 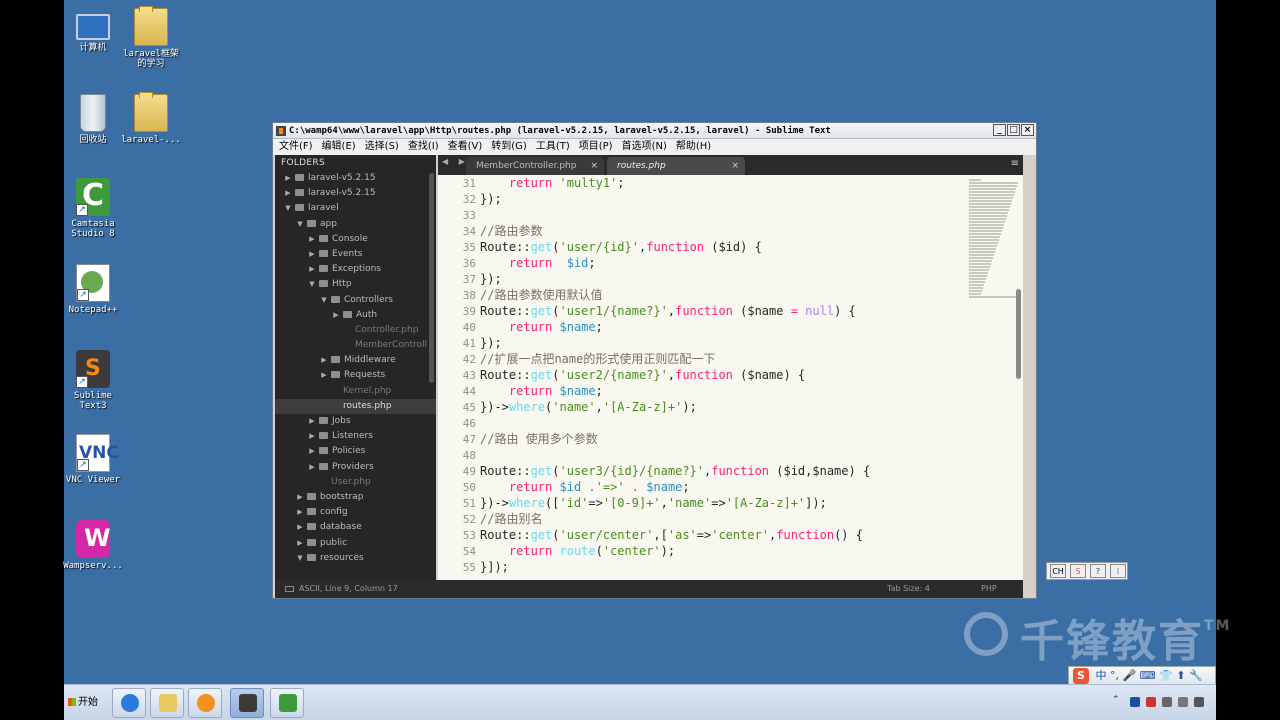 What do you see at coordinates (294, 147) in the screenshot?
I see `menu-item: 文件(F)` at bounding box center [294, 147].